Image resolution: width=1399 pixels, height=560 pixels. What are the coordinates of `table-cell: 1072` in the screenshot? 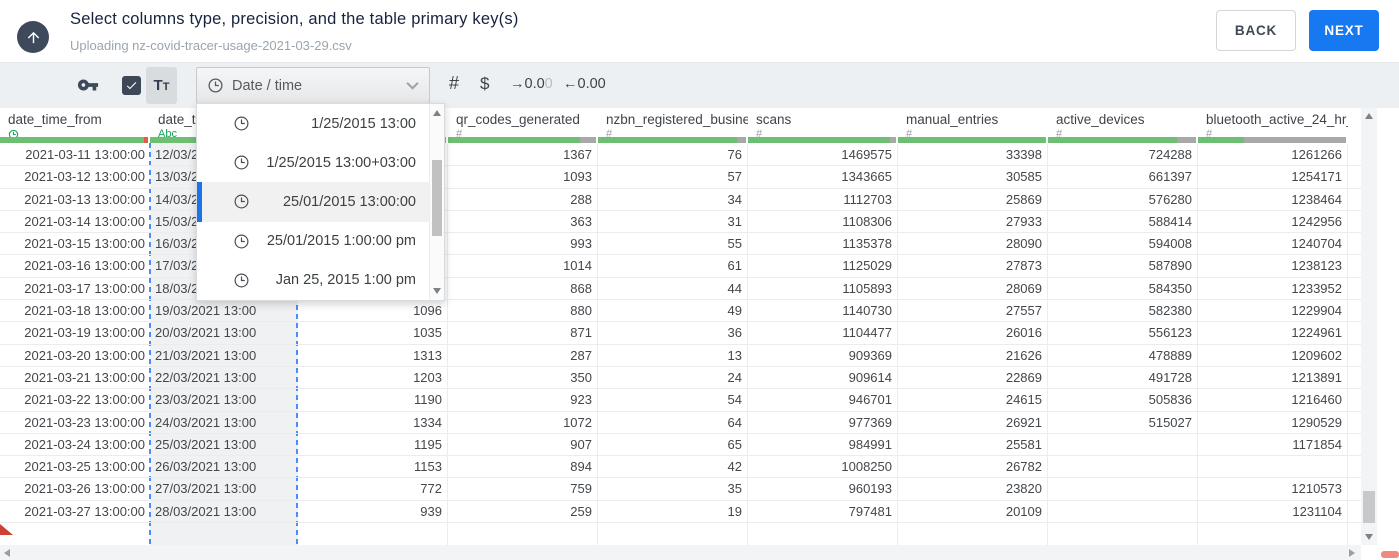 It's located at (523, 422).